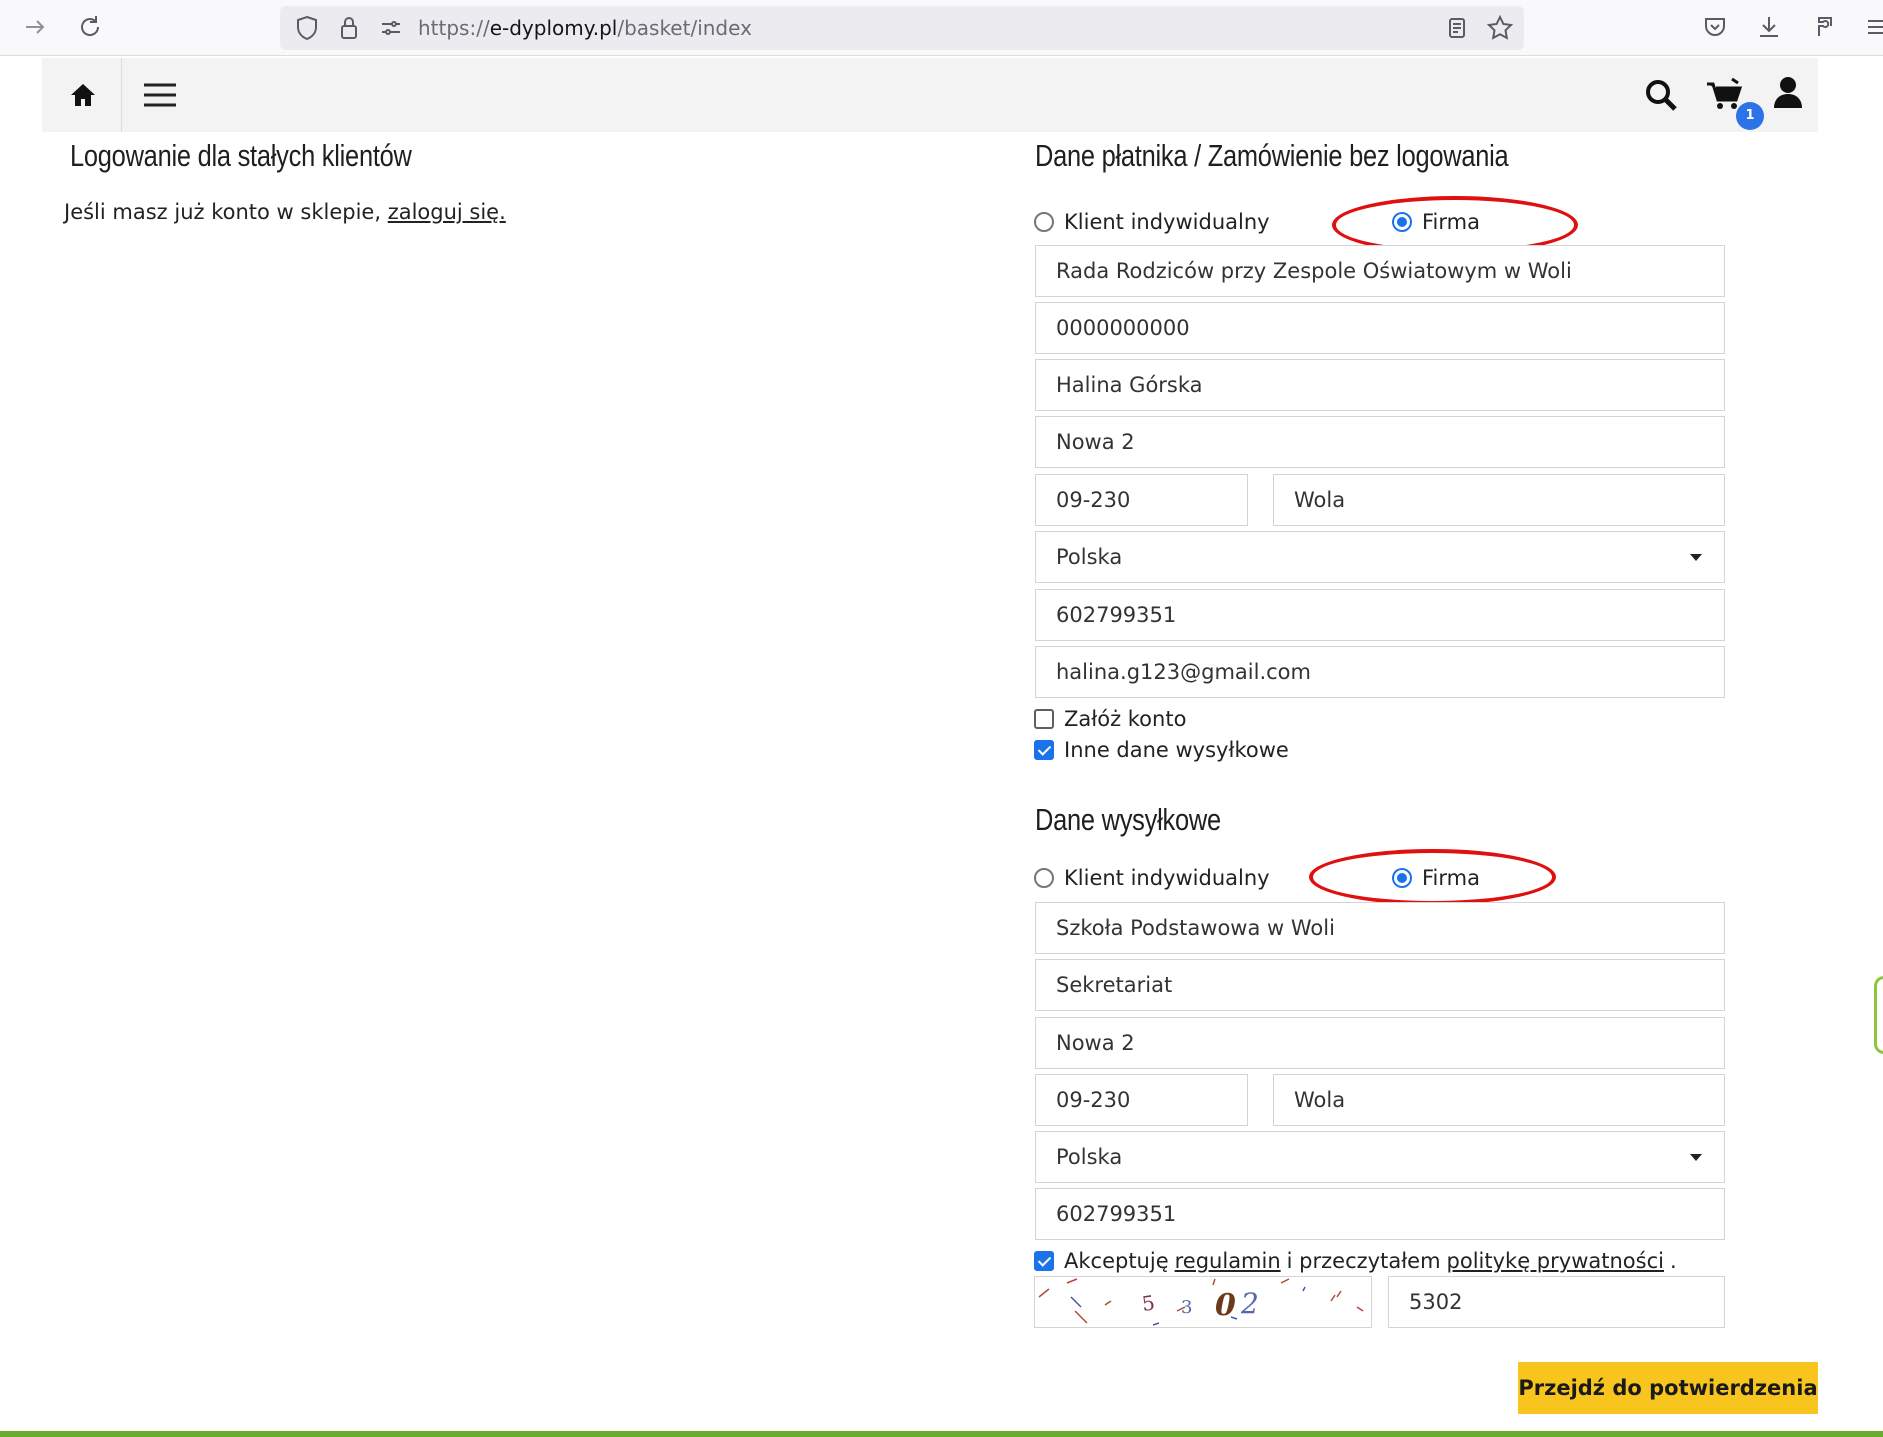 The height and width of the screenshot is (1437, 1883). What do you see at coordinates (241, 155) in the screenshot?
I see `login-heading: Logowanie dla stałych klientów` at bounding box center [241, 155].